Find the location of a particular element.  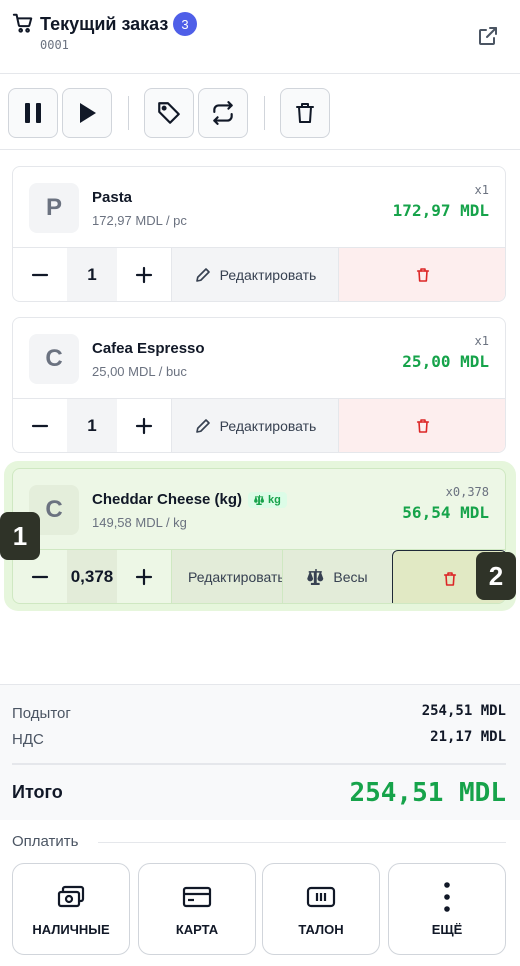

grand-total-label: Итого is located at coordinates (37, 792).